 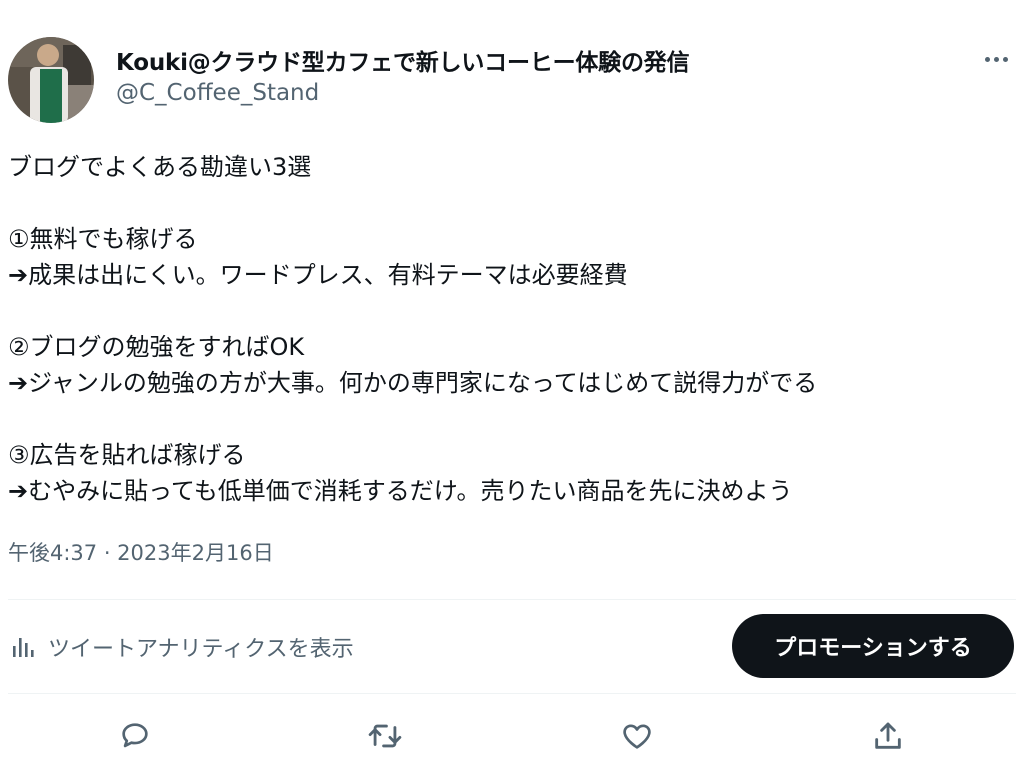 What do you see at coordinates (141, 552) in the screenshot?
I see `tweet-timestamp: 午後4:37 · 2023年2月16日` at bounding box center [141, 552].